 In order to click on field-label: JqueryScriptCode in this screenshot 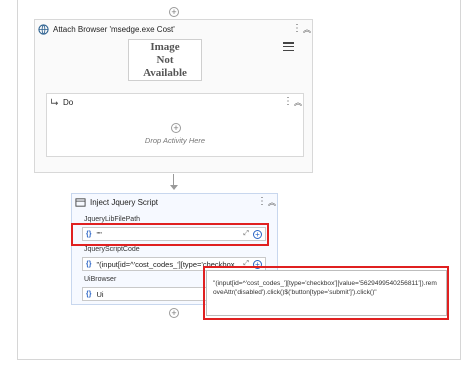, I will do `click(112, 249)`.